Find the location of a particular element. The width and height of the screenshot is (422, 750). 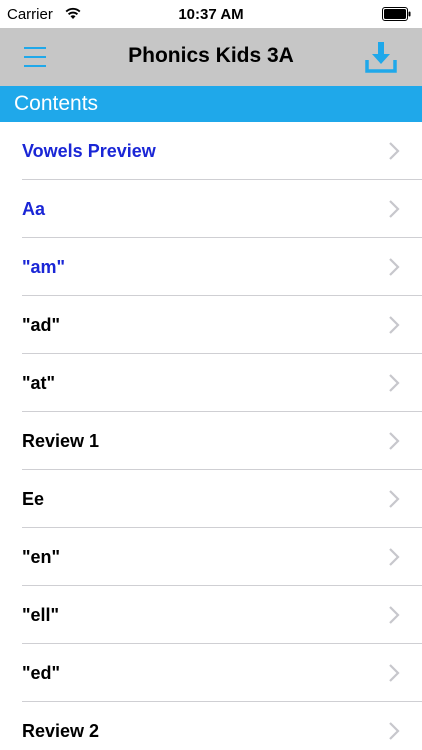

list-item: Vowels Preview is located at coordinates (211, 151).